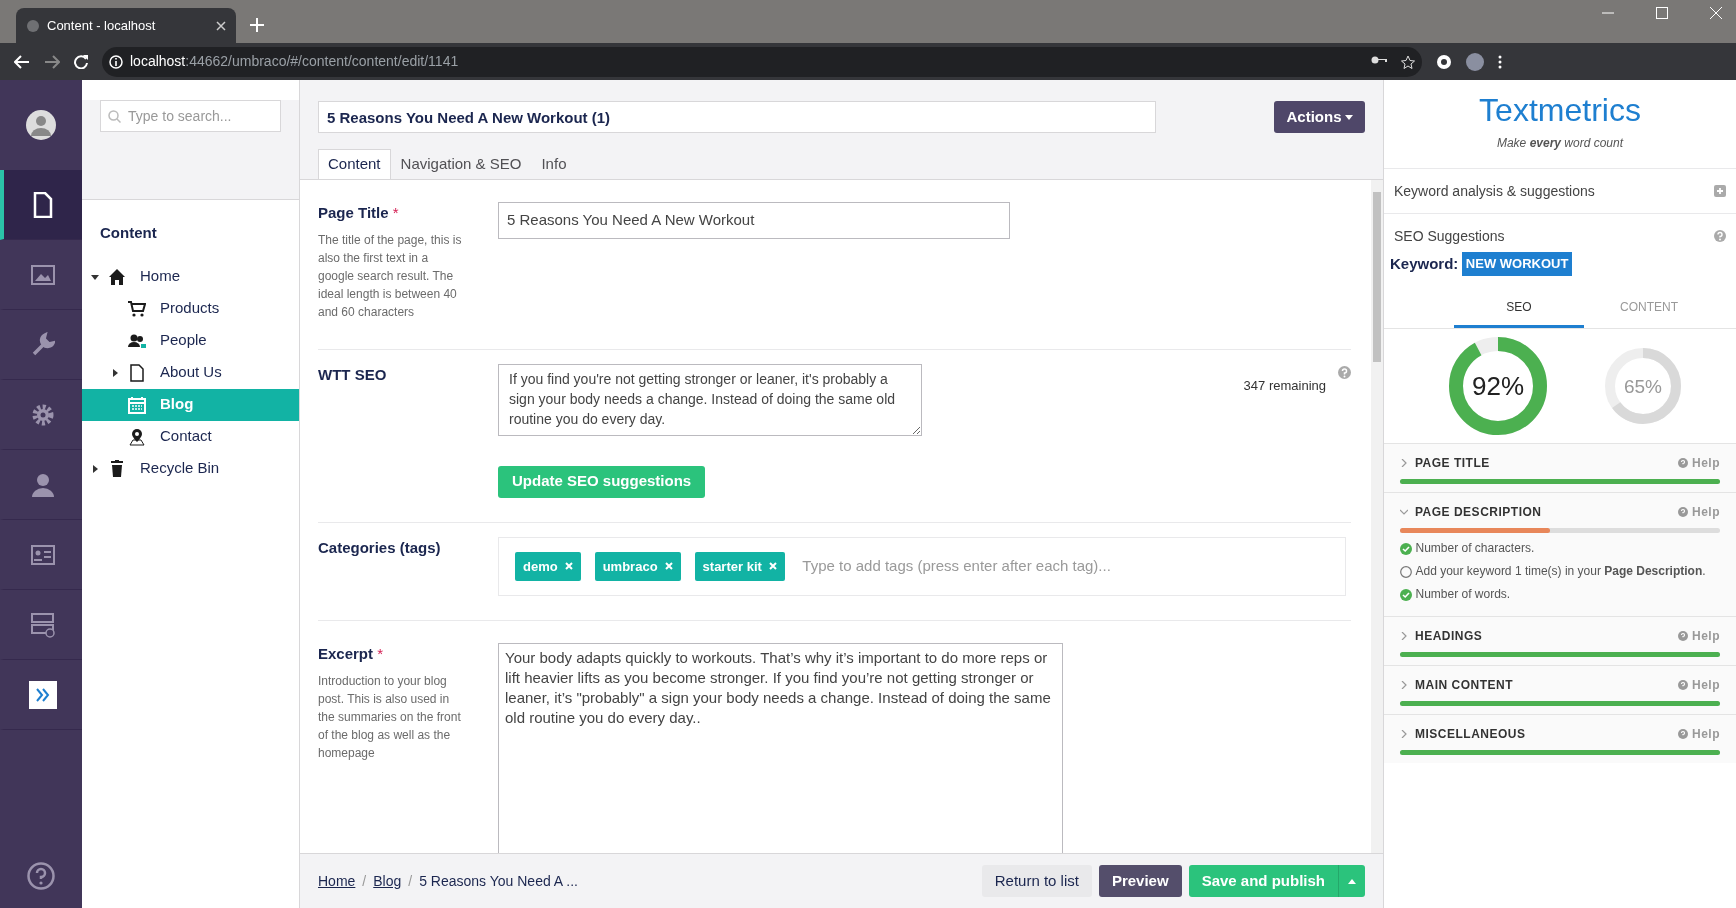 This screenshot has height=908, width=1736. What do you see at coordinates (1560, 635) in the screenshot?
I see `group-header: HEADINGS Help` at bounding box center [1560, 635].